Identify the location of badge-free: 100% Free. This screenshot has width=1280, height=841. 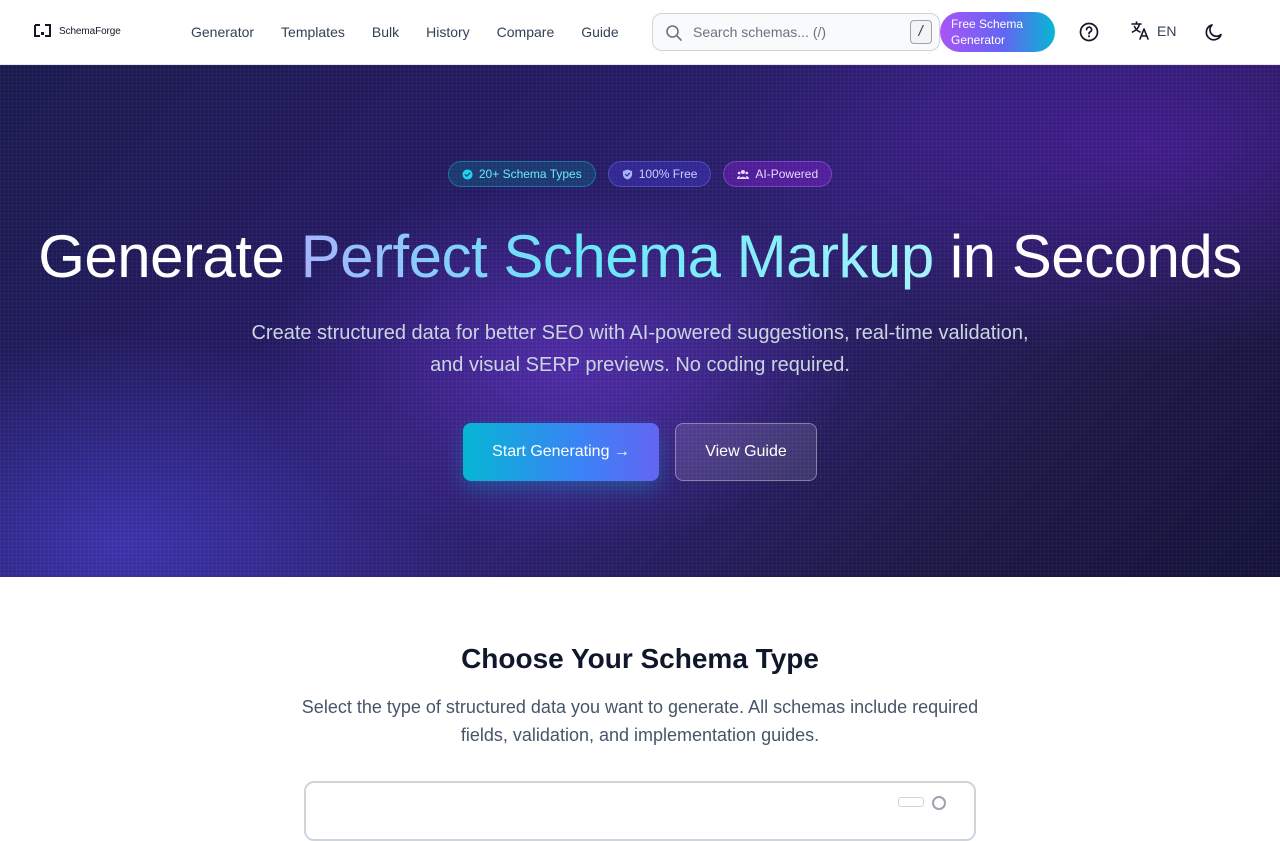
(659, 174).